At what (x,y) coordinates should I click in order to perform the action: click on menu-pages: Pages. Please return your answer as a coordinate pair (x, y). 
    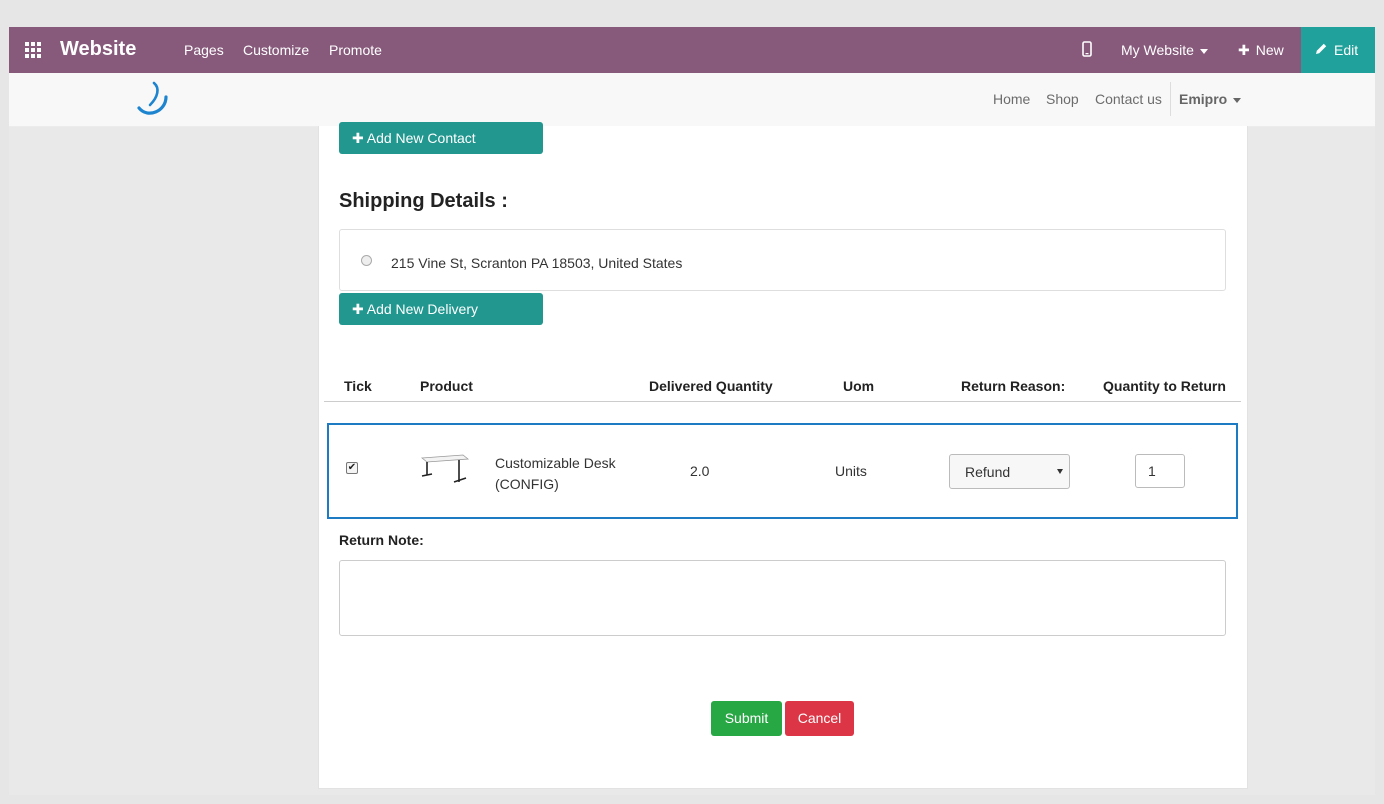
    Looking at the image, I should click on (204, 50).